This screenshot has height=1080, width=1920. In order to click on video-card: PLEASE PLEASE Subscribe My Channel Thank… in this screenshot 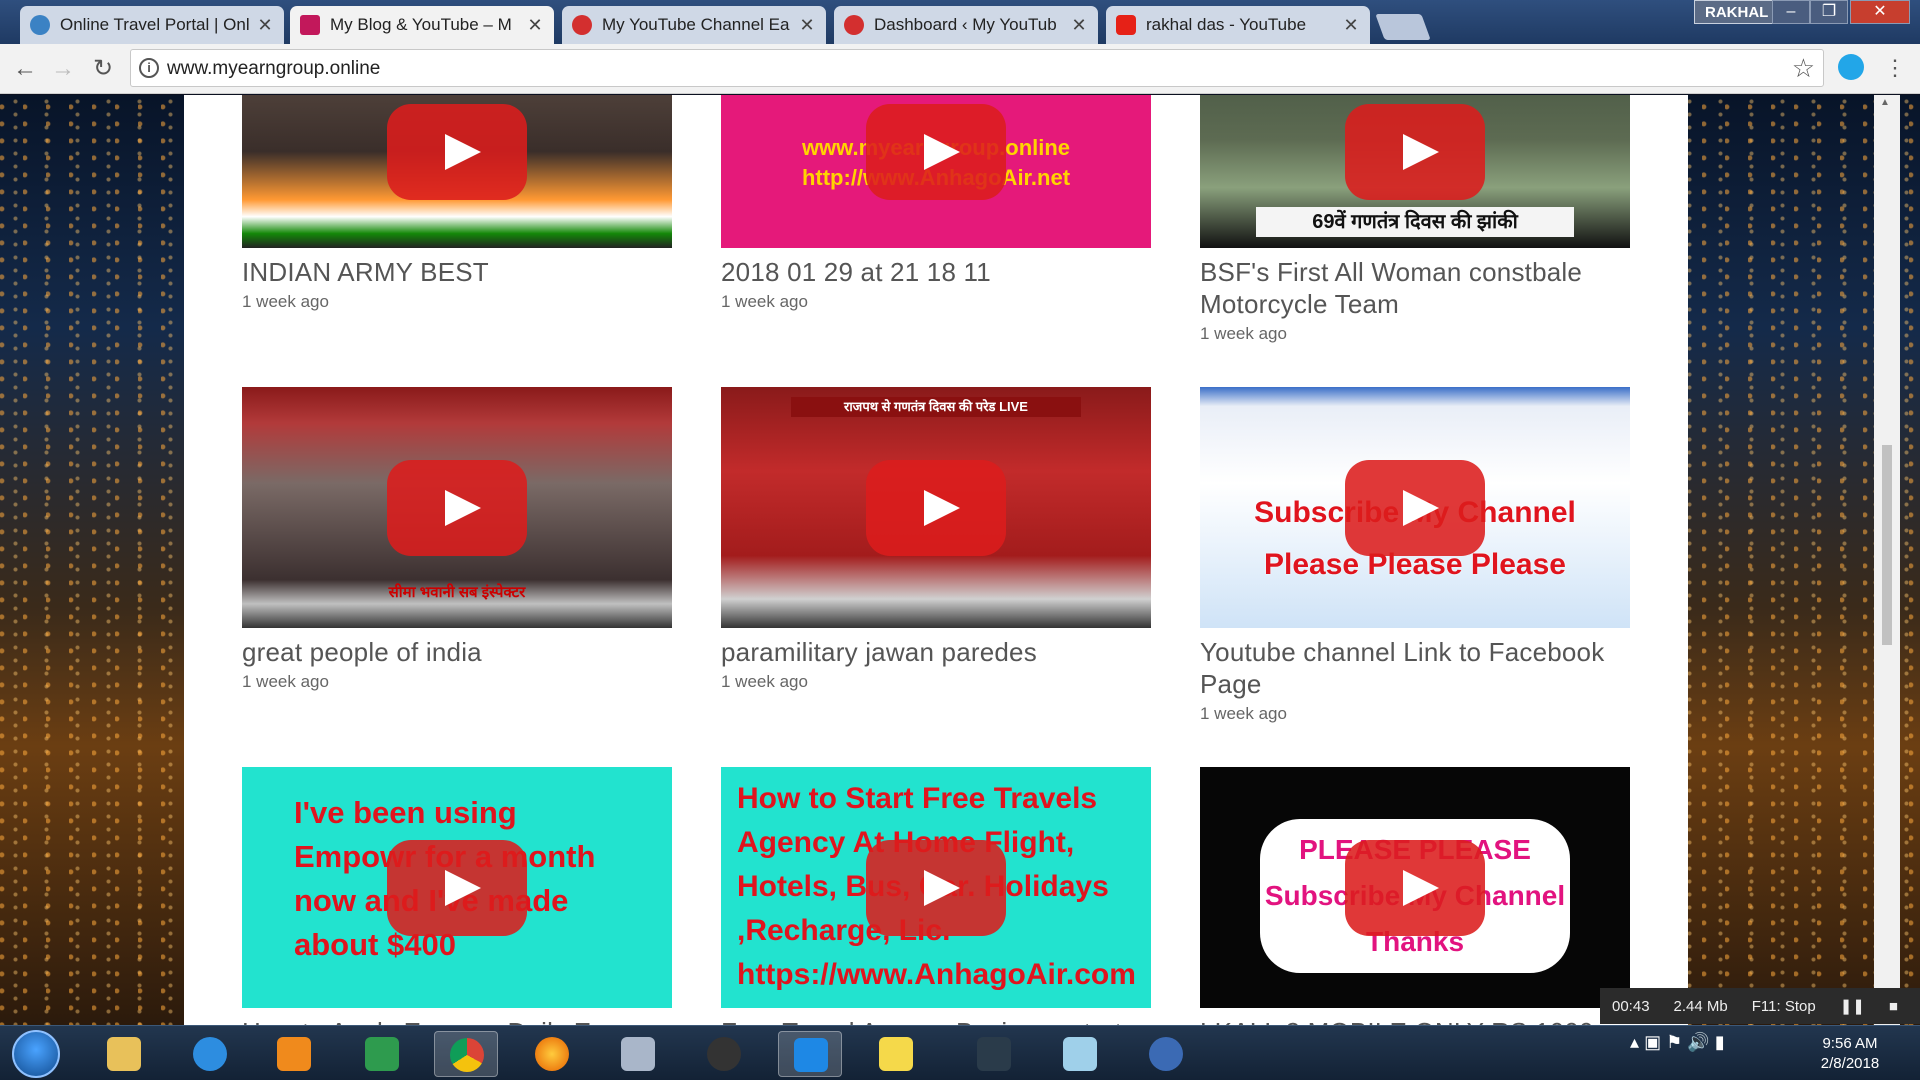, I will do `click(1415, 896)`.